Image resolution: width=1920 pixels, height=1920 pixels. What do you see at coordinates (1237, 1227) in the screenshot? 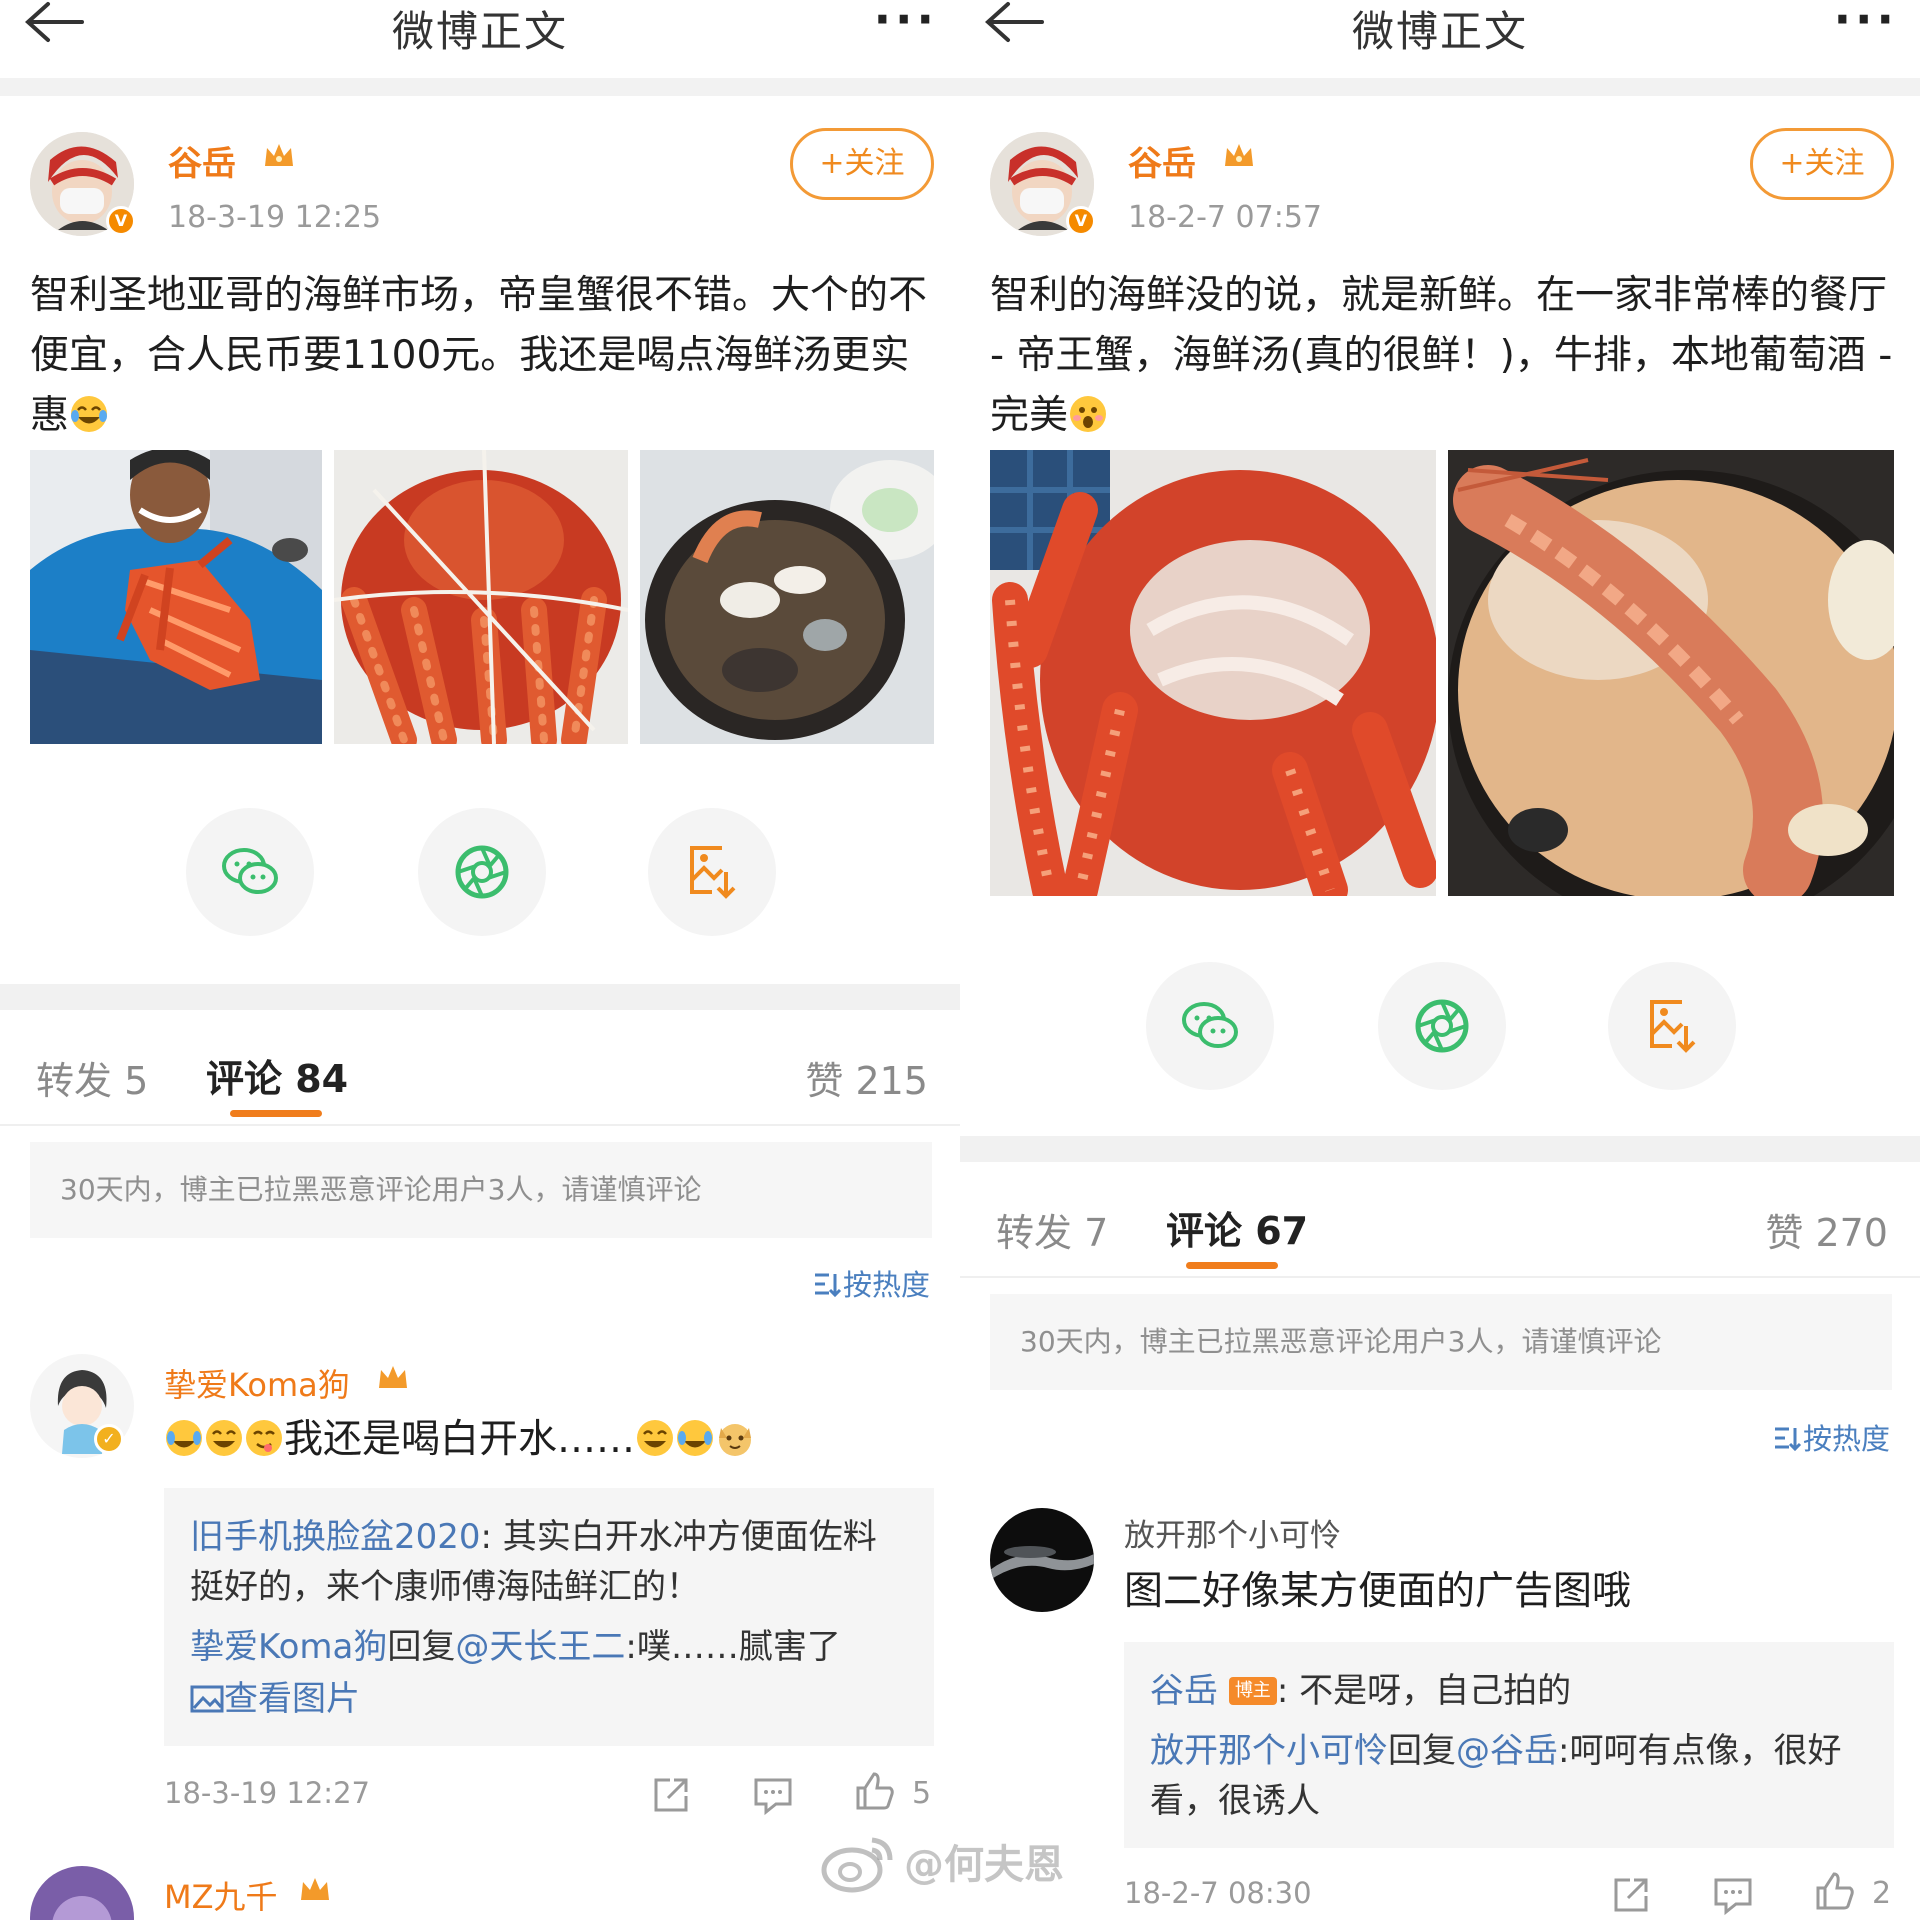
I see `tab-comments: 评论 67` at bounding box center [1237, 1227].